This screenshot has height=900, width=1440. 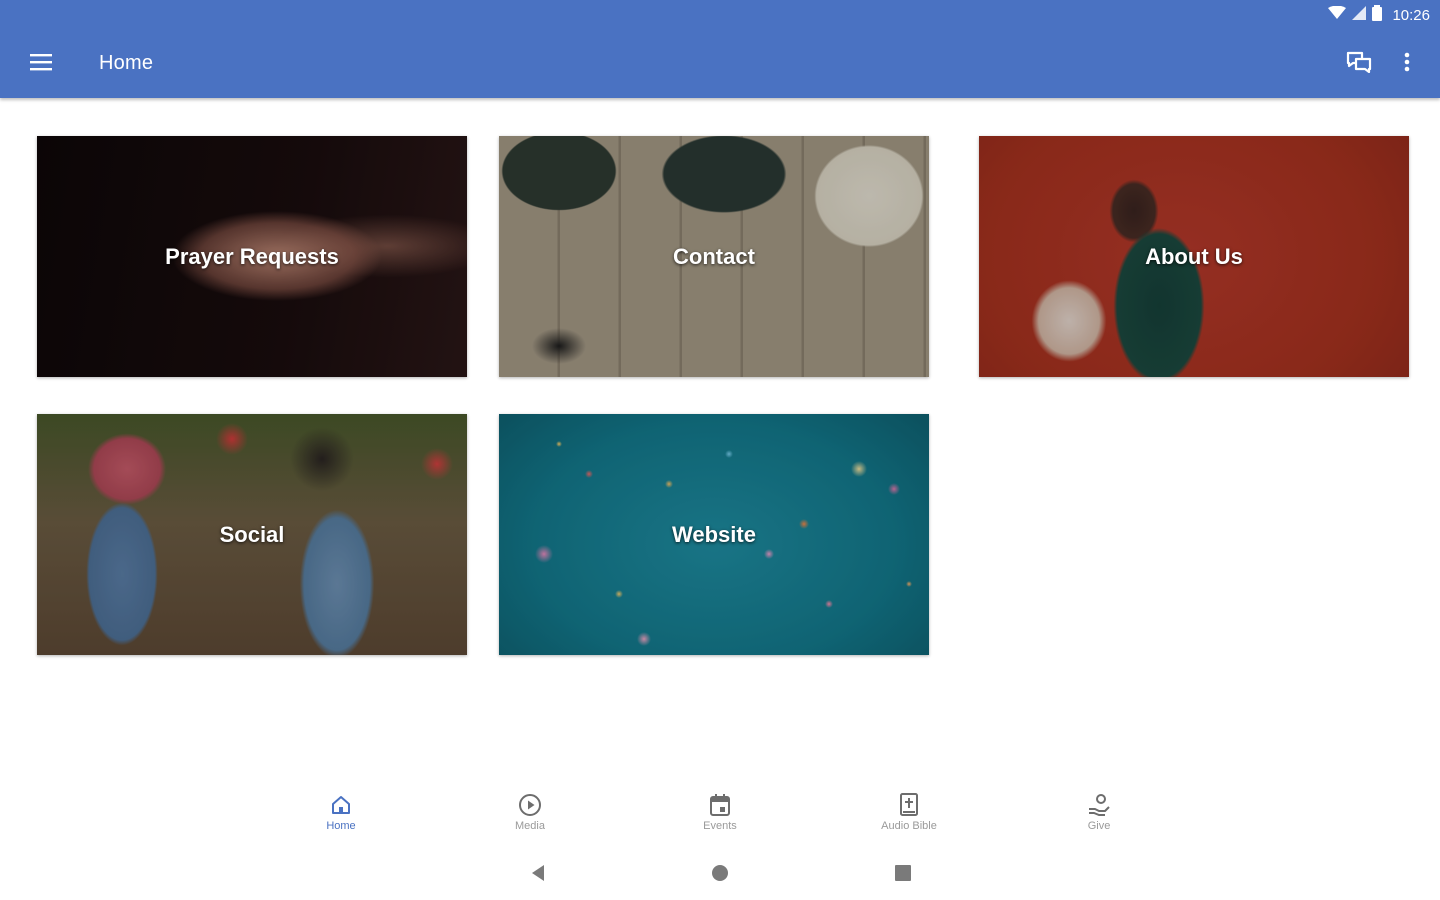 What do you see at coordinates (126, 63) in the screenshot?
I see `page-title: Home` at bounding box center [126, 63].